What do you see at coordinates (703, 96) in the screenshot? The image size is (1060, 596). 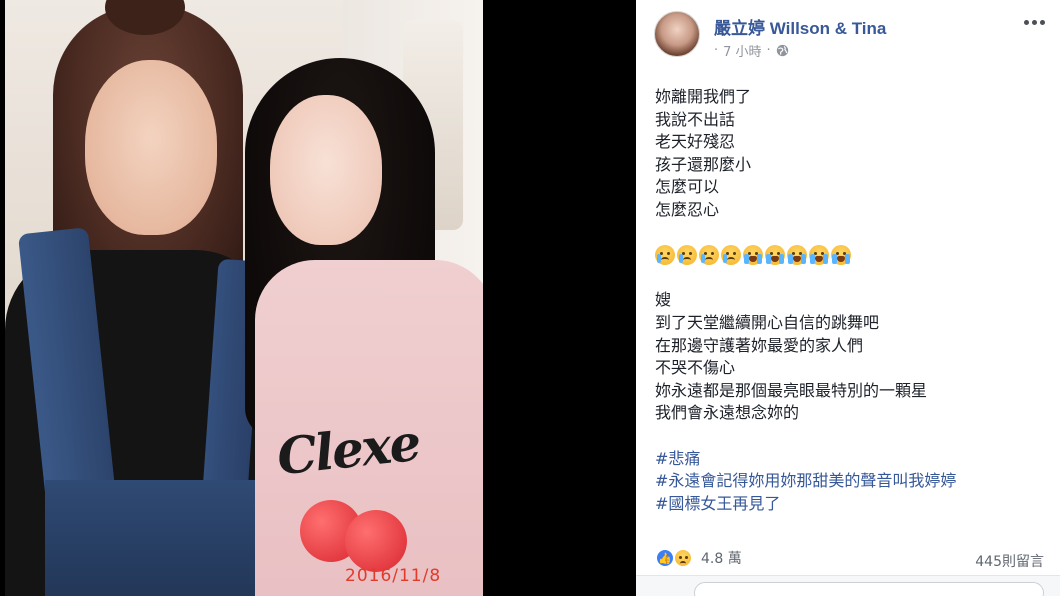 I see `post-line: 妳離開我們了` at bounding box center [703, 96].